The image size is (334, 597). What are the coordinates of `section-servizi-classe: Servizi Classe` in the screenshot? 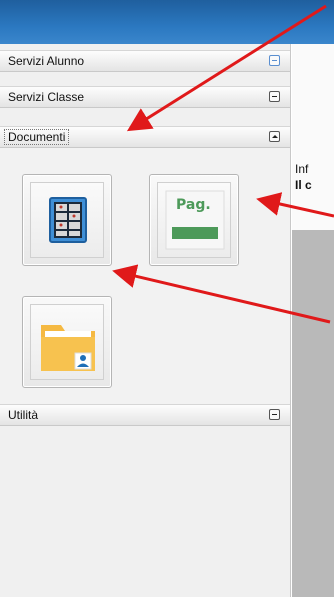 It's located at (145, 97).